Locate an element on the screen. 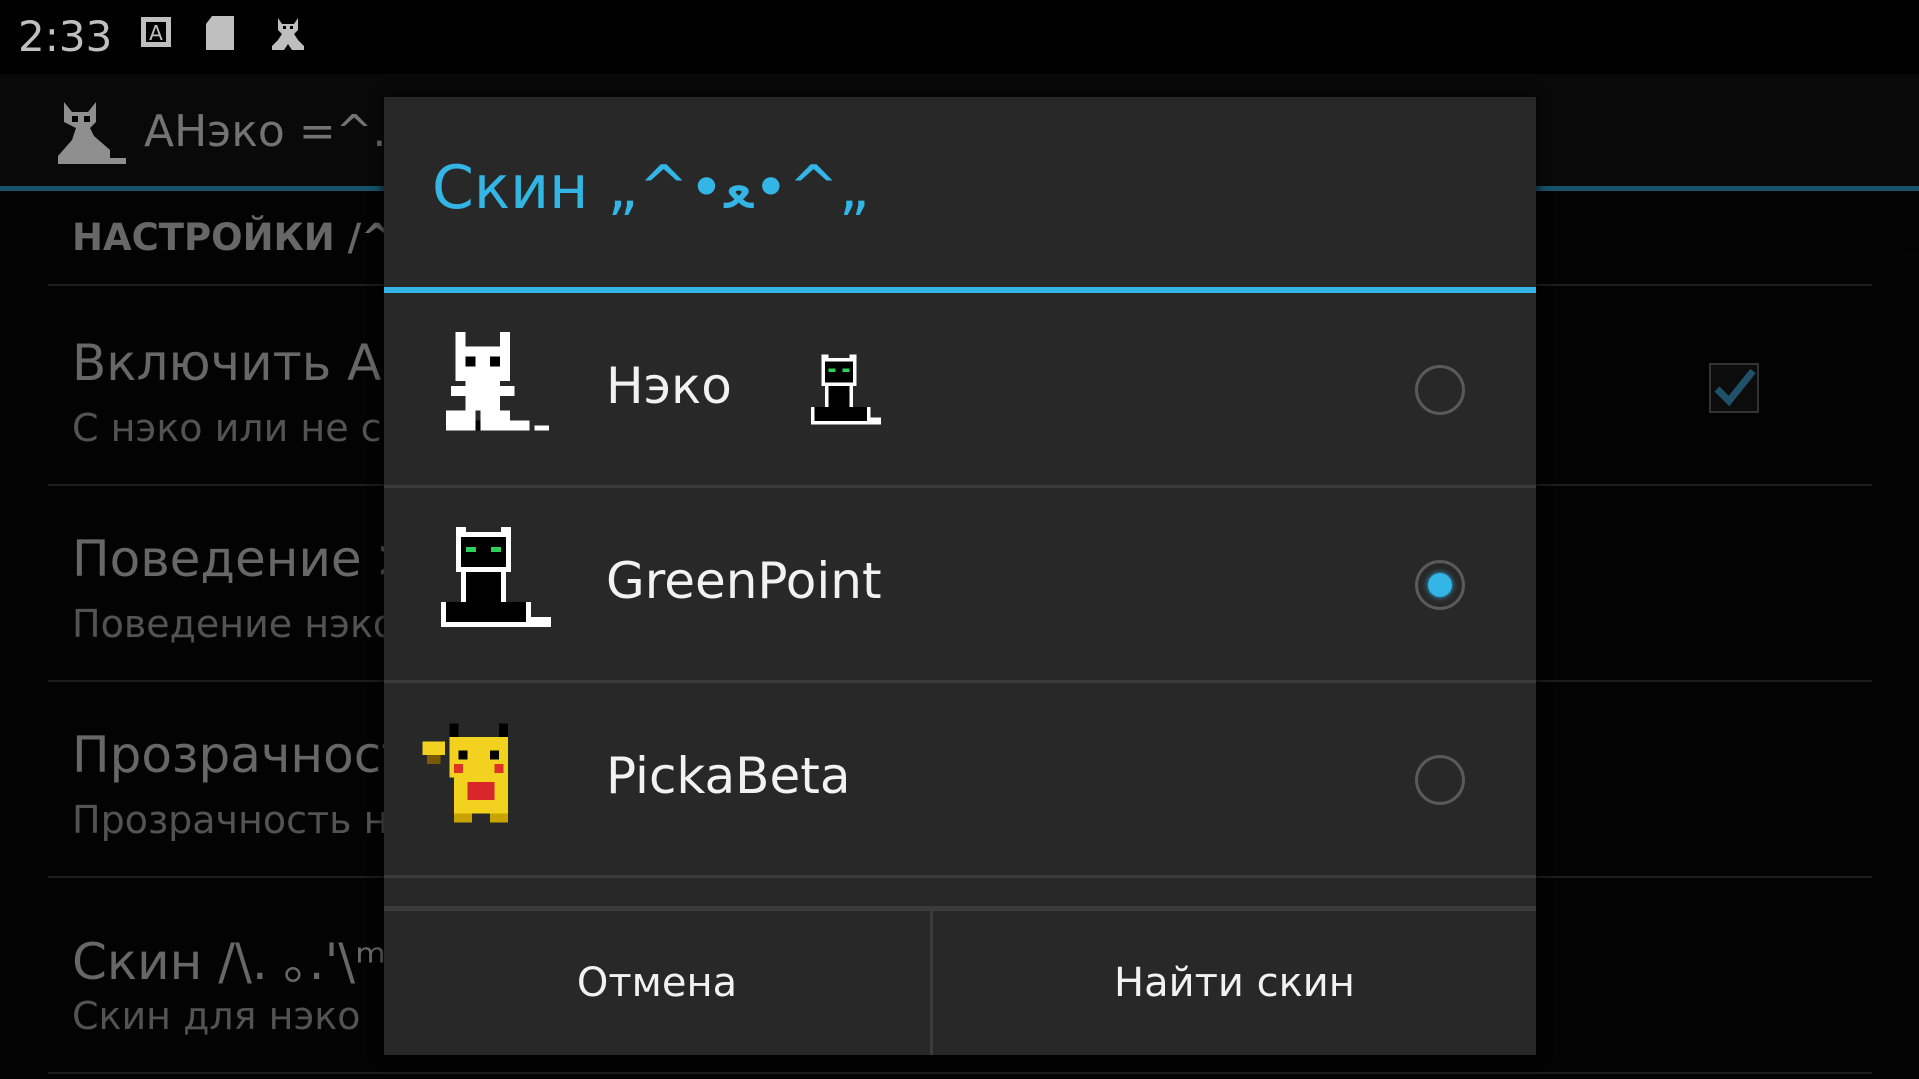  radio-selected-dot is located at coordinates (1440, 585).